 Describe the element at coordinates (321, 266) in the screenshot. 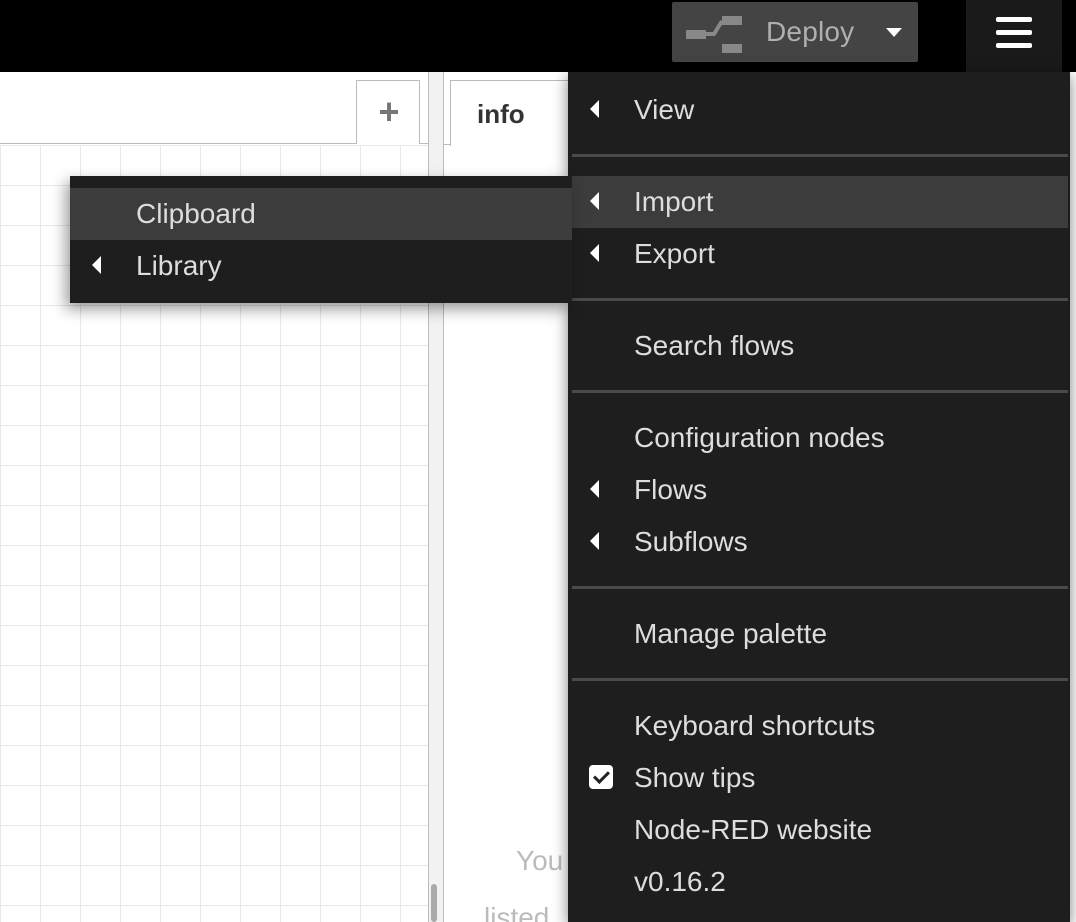

I see `submenu-item-library: Library` at that location.